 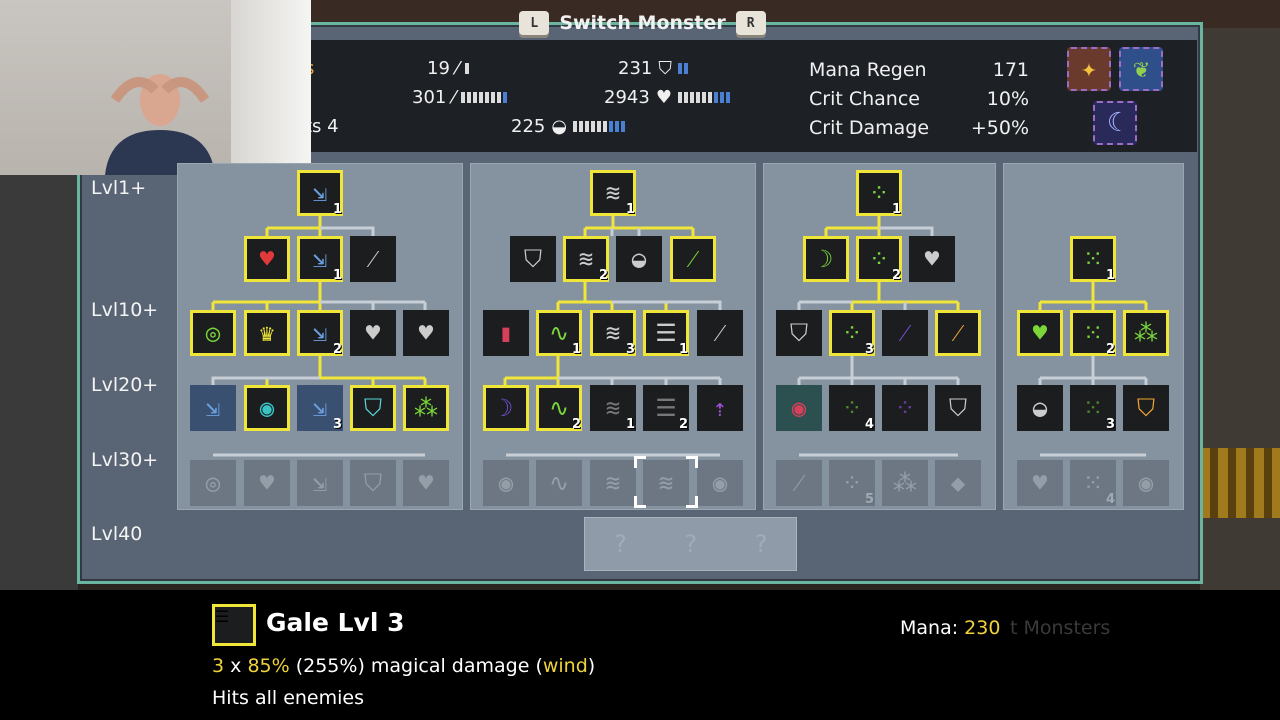 I want to click on skill-node-heart-bars-2: ♥, so click(x=426, y=333).